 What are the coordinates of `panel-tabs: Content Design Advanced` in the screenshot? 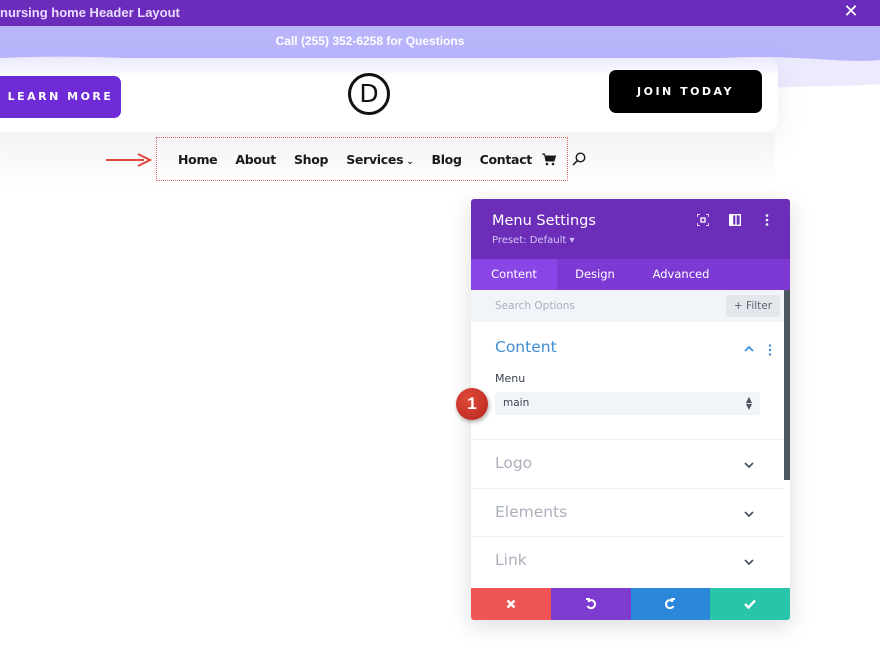 It's located at (630, 274).